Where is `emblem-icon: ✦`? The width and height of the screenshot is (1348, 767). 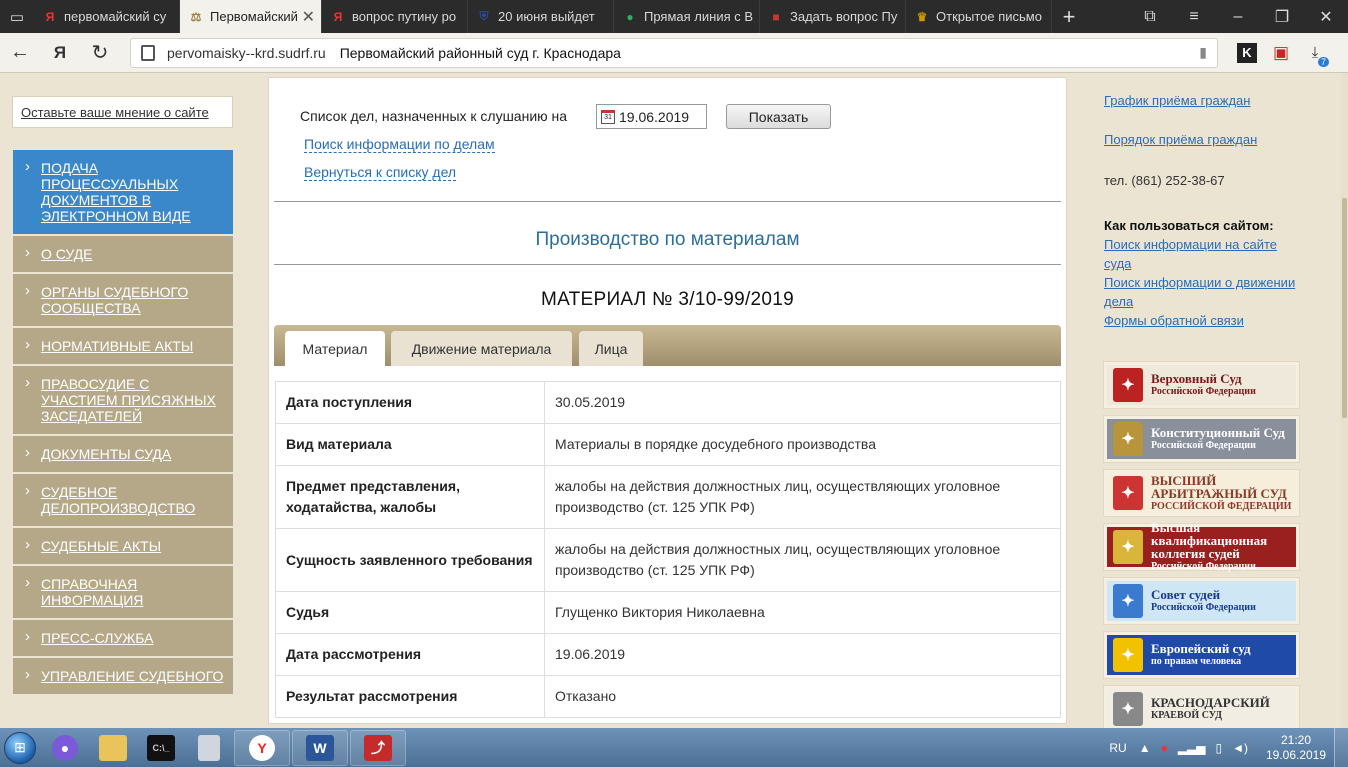 emblem-icon: ✦ is located at coordinates (1128, 385).